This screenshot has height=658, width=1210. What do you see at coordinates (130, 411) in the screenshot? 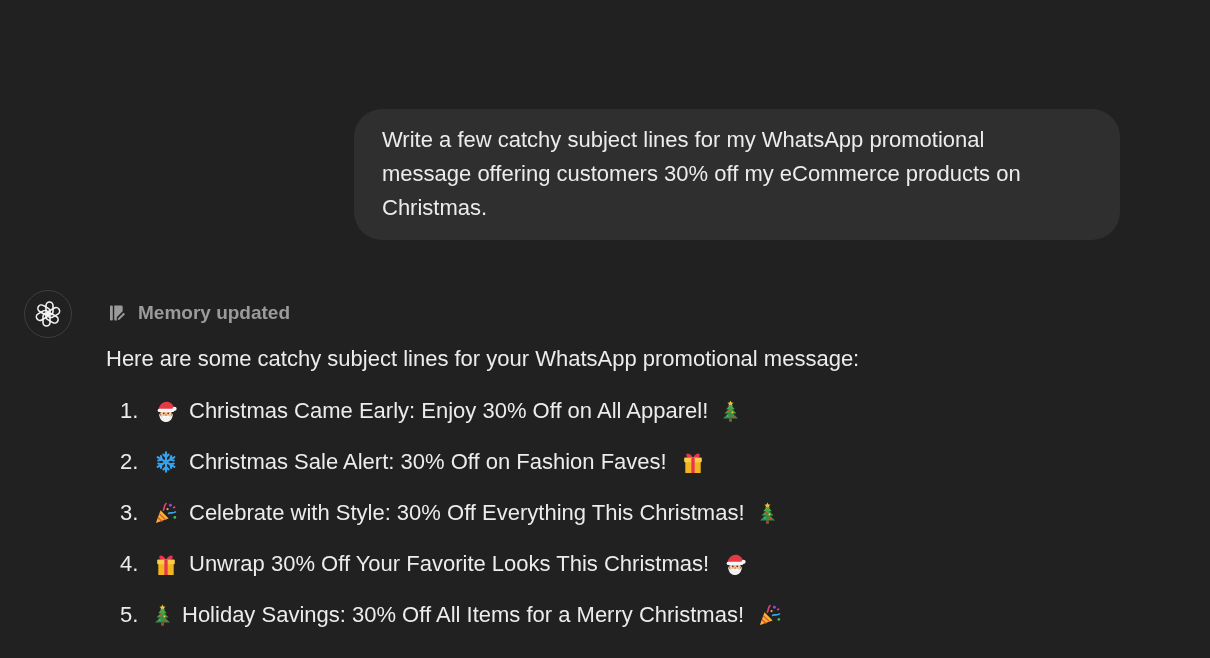
I see `list-number: 1.` at bounding box center [130, 411].